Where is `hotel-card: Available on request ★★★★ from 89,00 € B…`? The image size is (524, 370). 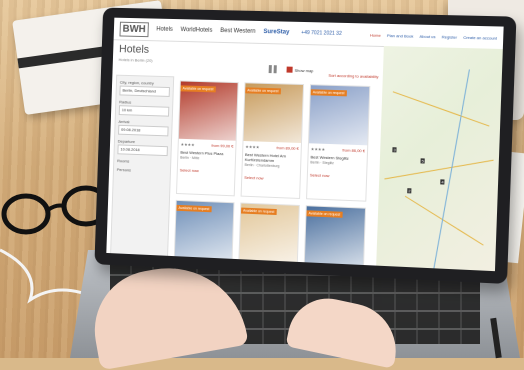 hotel-card: Available on request ★★★★ from 89,00 € B… is located at coordinates (272, 140).